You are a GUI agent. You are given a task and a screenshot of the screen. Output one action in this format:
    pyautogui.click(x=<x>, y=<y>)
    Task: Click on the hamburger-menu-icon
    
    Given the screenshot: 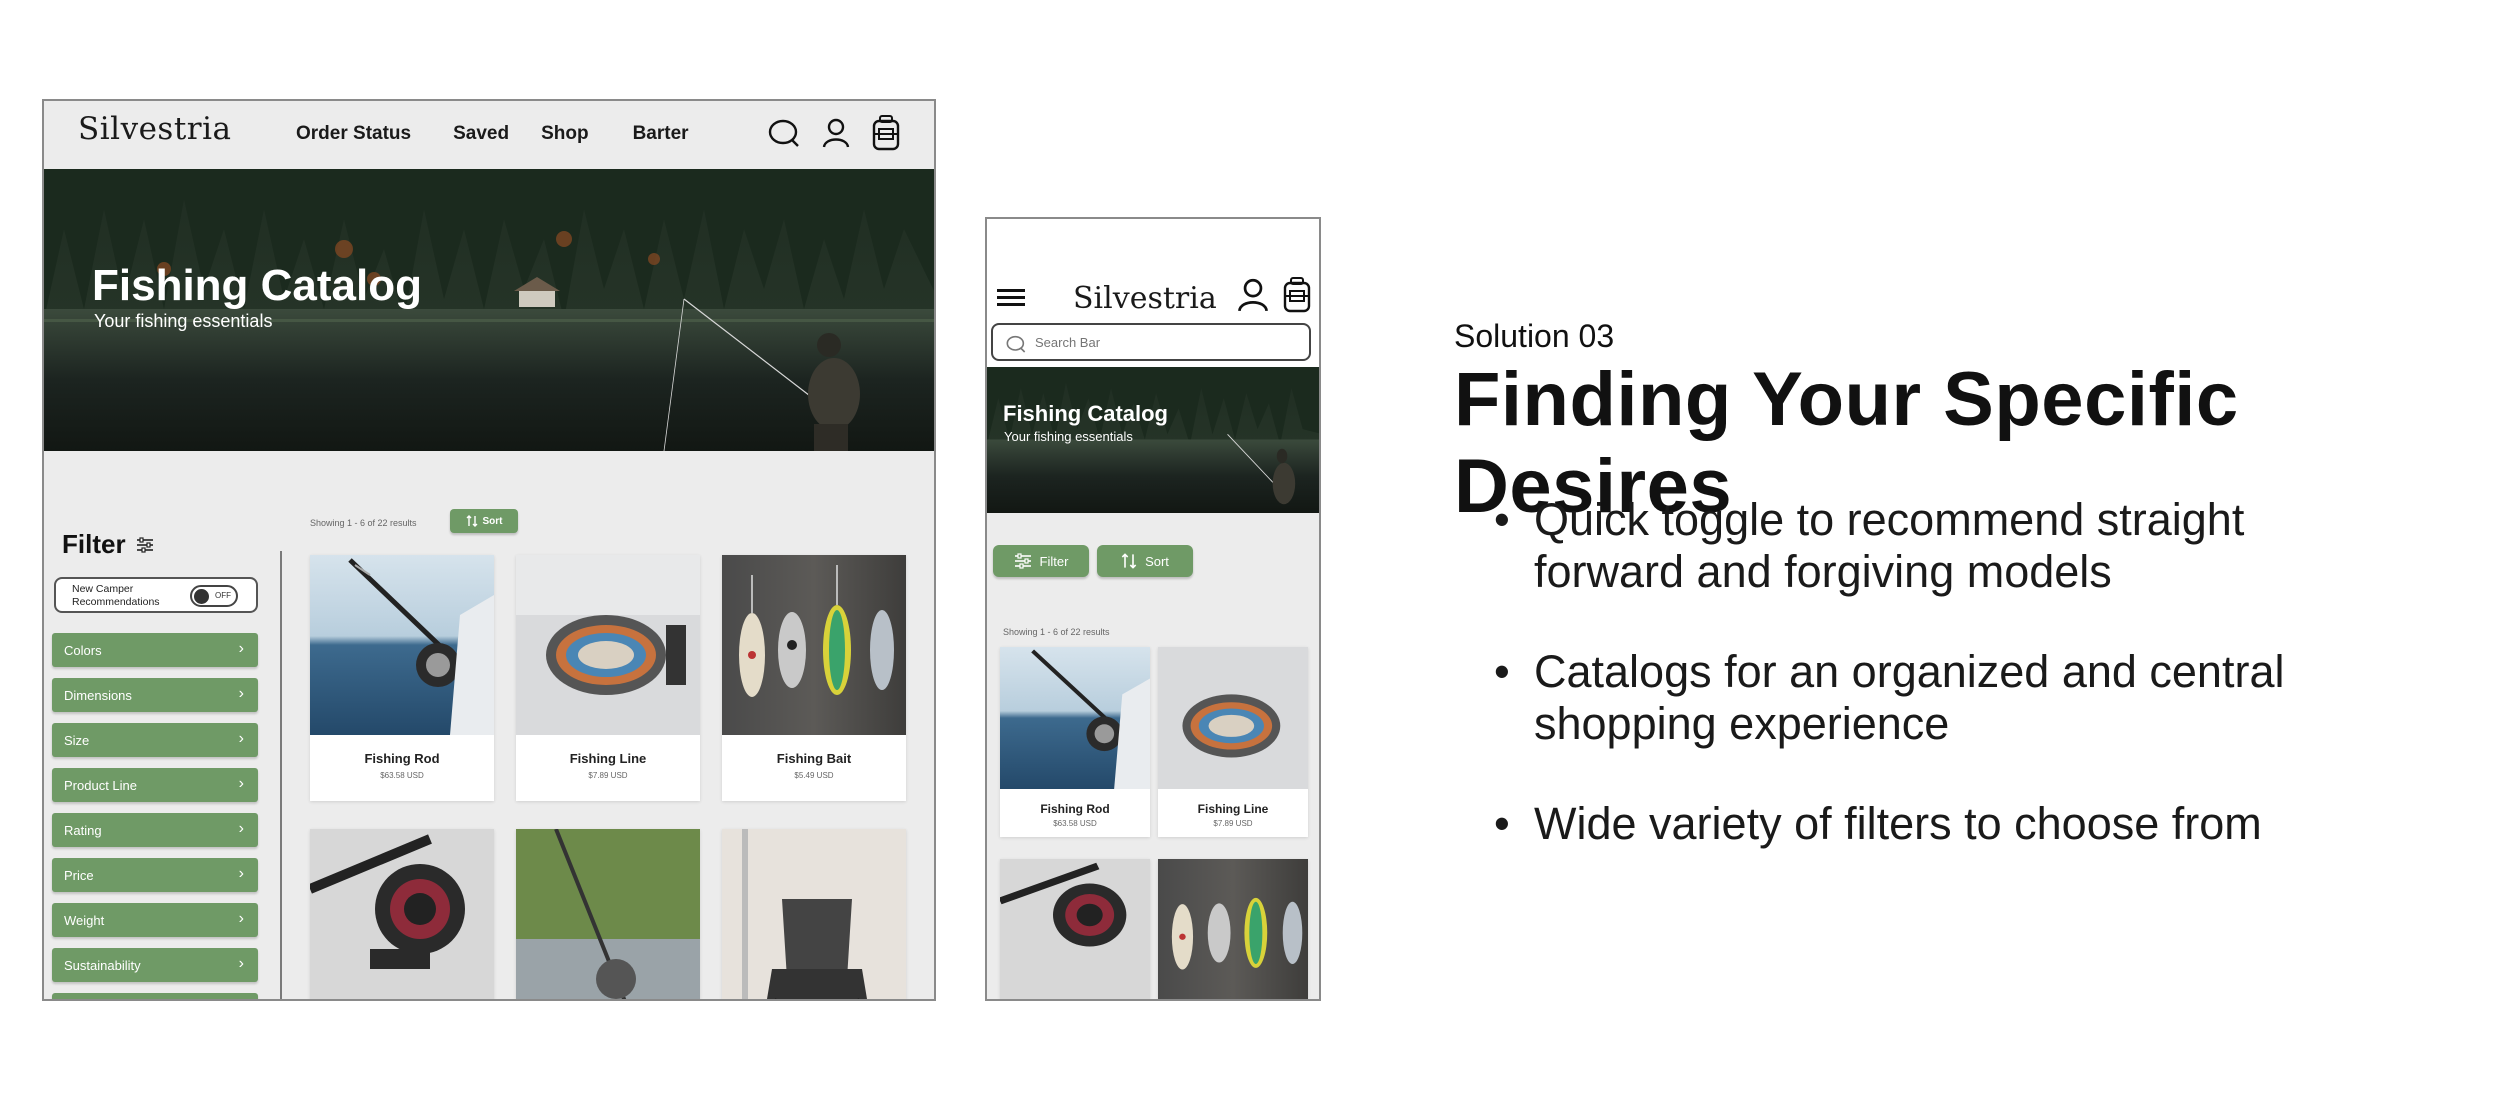 What is the action you would take?
    pyautogui.click(x=1011, y=299)
    